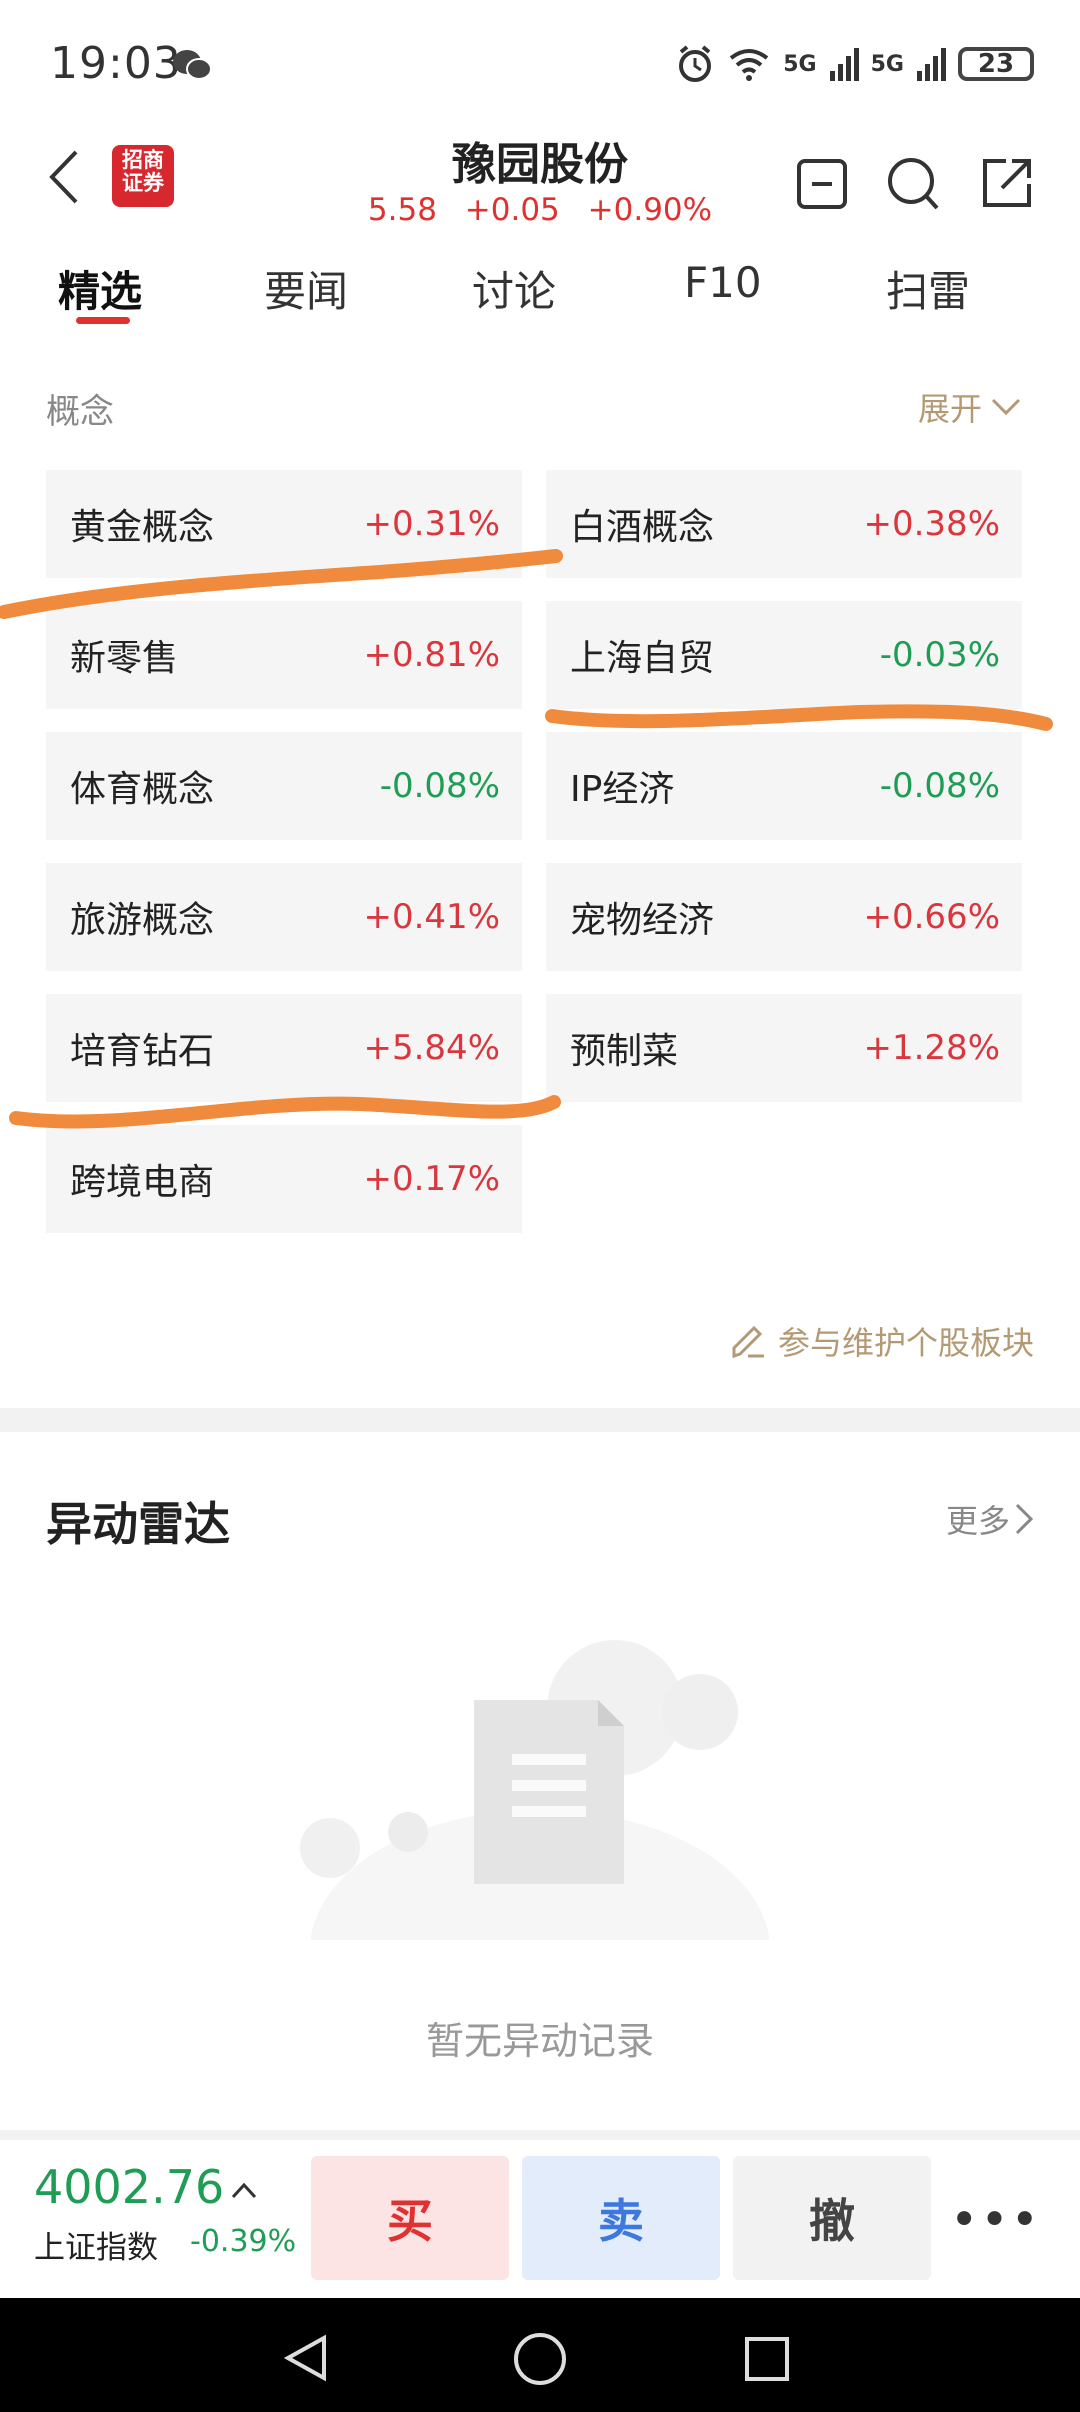 The height and width of the screenshot is (2412, 1080). What do you see at coordinates (1024, 1519) in the screenshot?
I see `chevron-right-icon` at bounding box center [1024, 1519].